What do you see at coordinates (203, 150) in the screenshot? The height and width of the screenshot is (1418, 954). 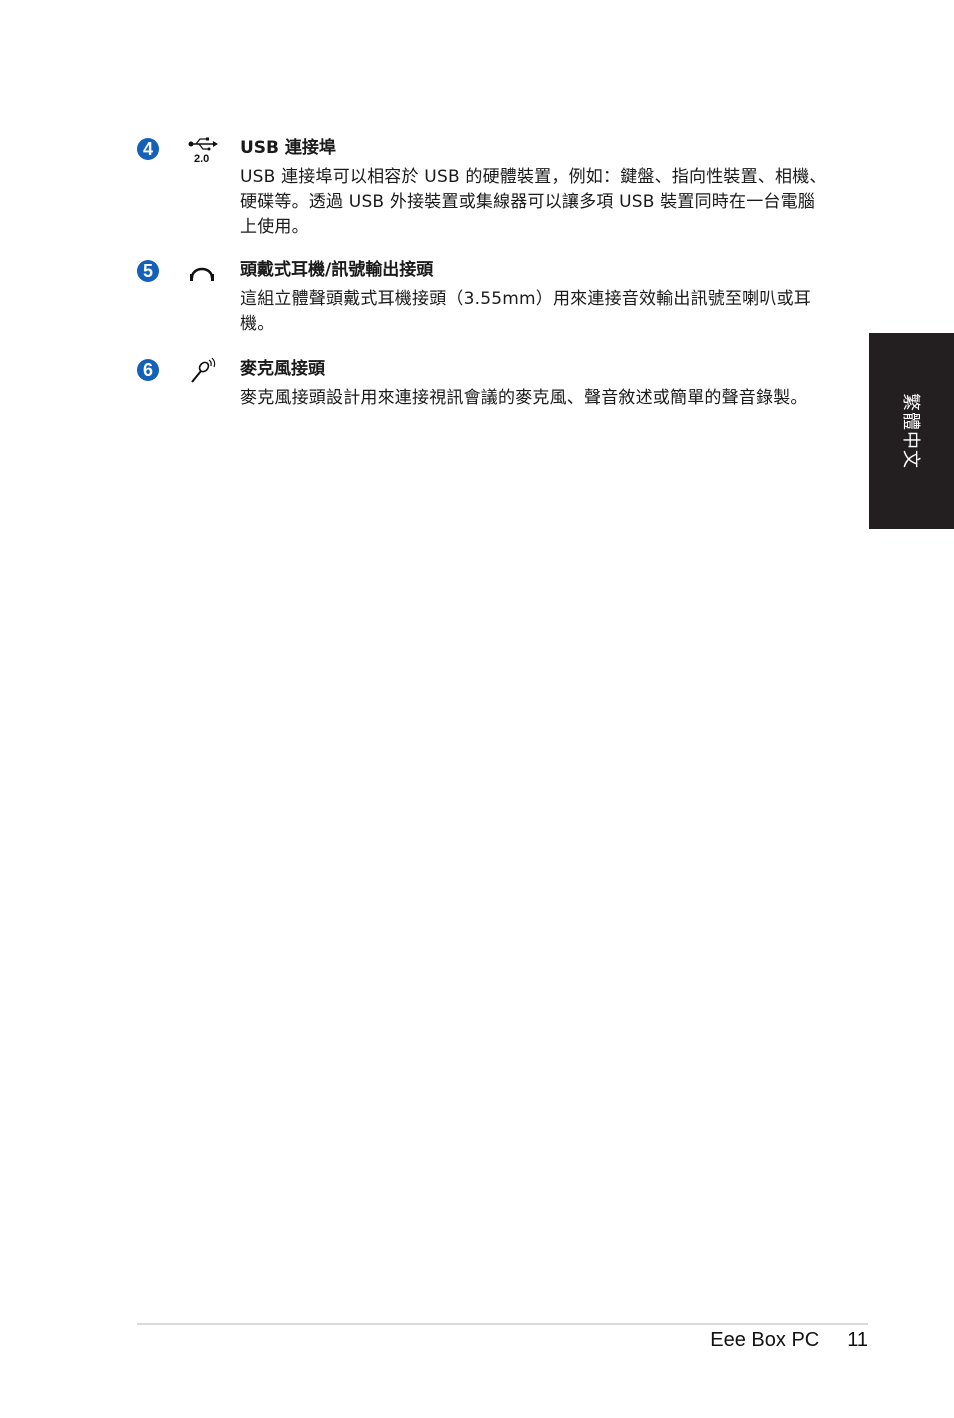 I see `usb-icon: 2.0` at bounding box center [203, 150].